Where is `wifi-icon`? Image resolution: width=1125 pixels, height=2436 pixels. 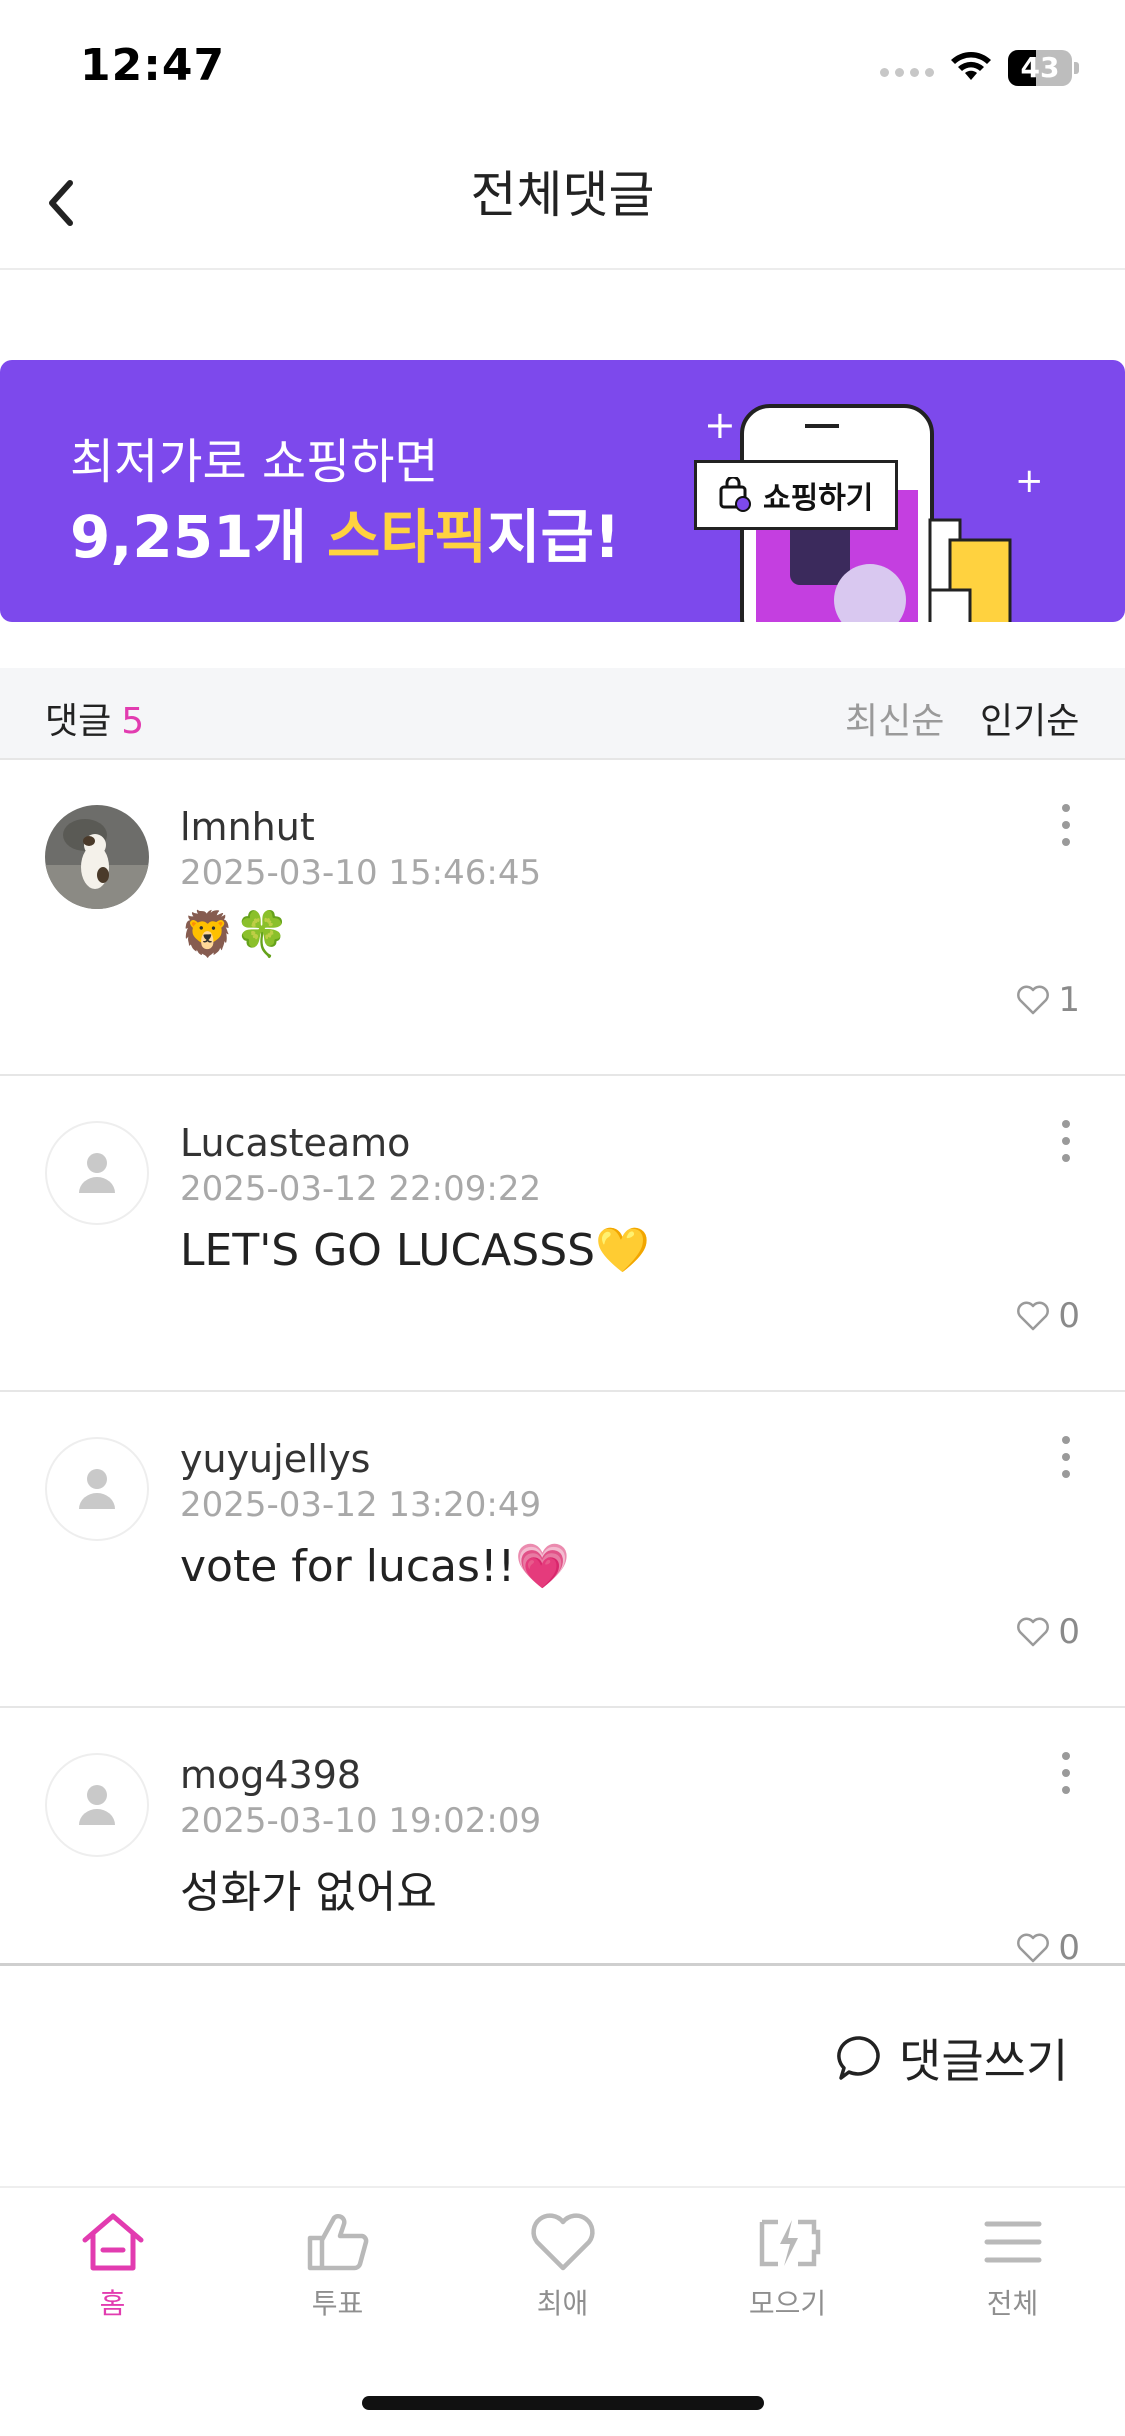 wifi-icon is located at coordinates (971, 66).